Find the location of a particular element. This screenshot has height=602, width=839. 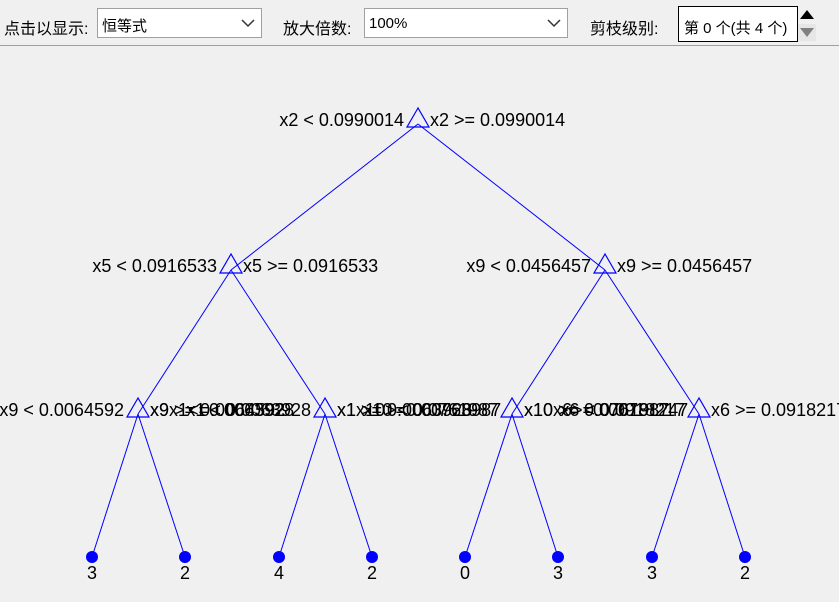

split-left-label: x5 < 0.0916533 is located at coordinates (154, 266).